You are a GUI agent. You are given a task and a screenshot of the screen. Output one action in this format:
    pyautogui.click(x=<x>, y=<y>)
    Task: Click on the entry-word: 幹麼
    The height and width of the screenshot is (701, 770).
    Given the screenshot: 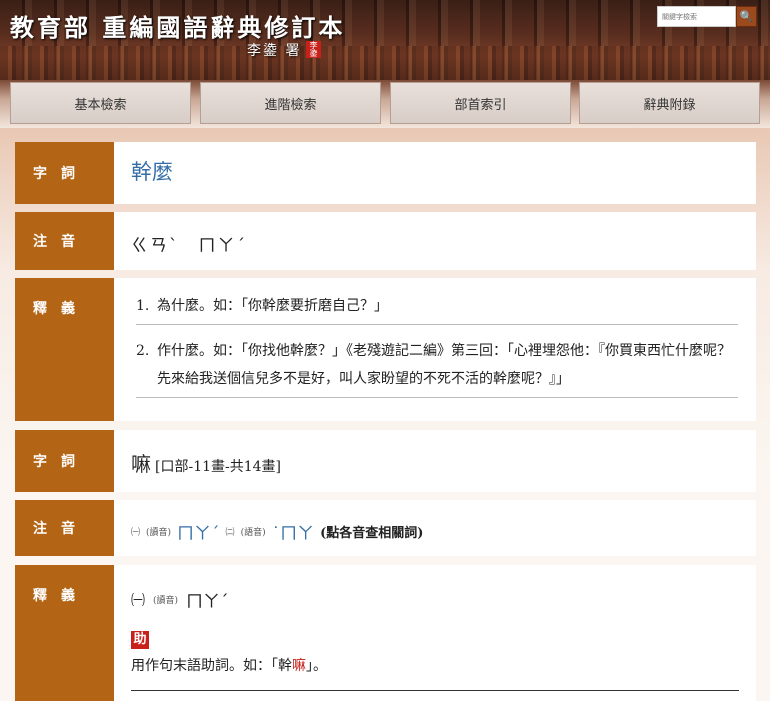 What is the action you would take?
    pyautogui.click(x=152, y=172)
    